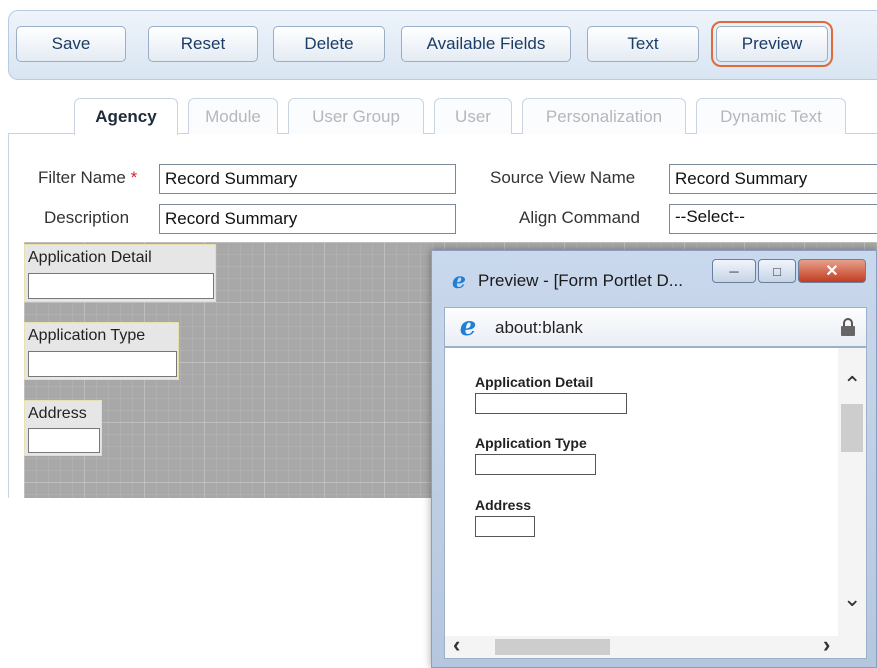 This screenshot has width=877, height=668. I want to click on available-fields-button: Available Fields, so click(486, 44).